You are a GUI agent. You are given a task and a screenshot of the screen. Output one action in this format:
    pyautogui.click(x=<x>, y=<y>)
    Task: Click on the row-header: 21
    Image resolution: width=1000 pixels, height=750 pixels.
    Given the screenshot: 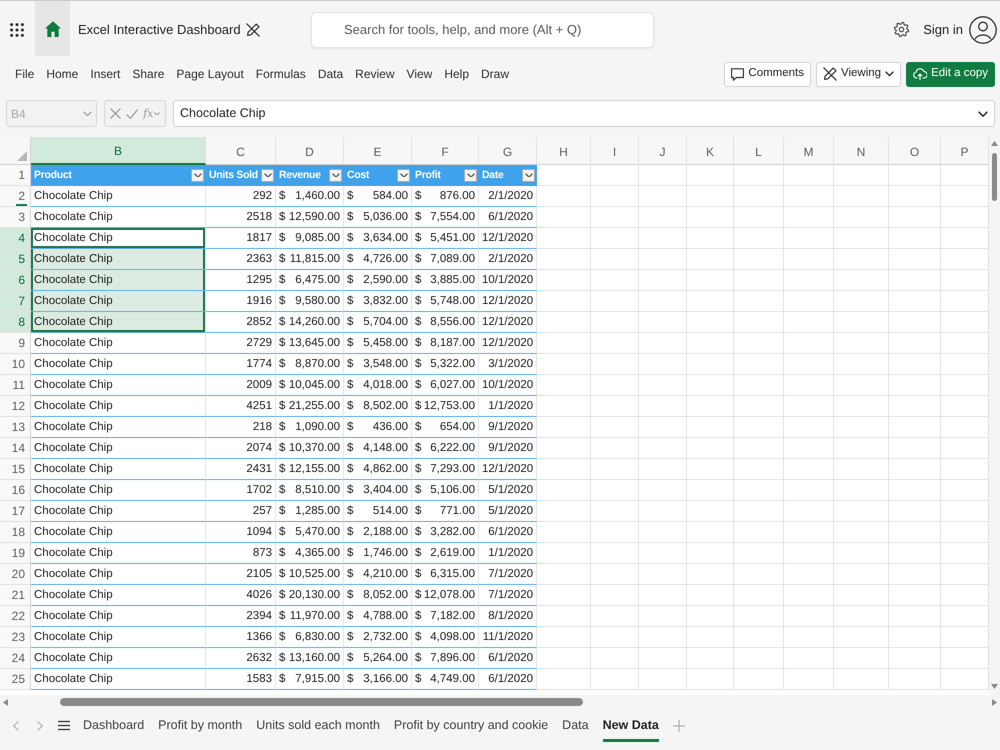 What is the action you would take?
    pyautogui.click(x=15, y=595)
    